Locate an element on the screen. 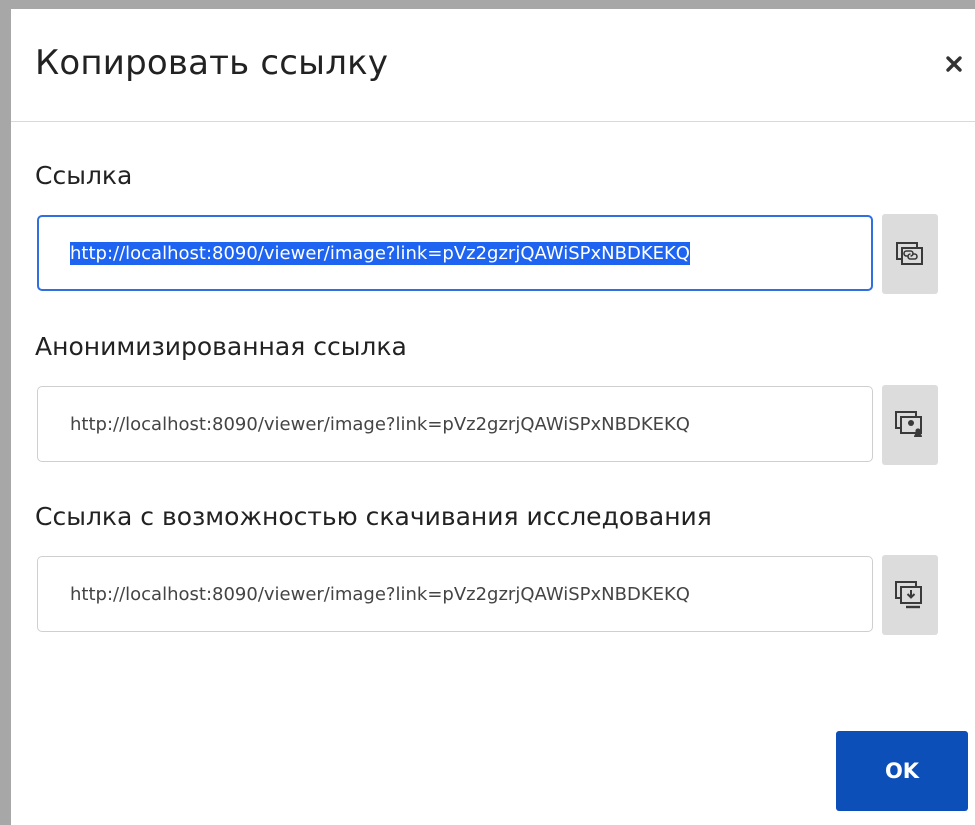 The height and width of the screenshot is (825, 975). dialog-title: Копировать ссылку is located at coordinates (212, 63).